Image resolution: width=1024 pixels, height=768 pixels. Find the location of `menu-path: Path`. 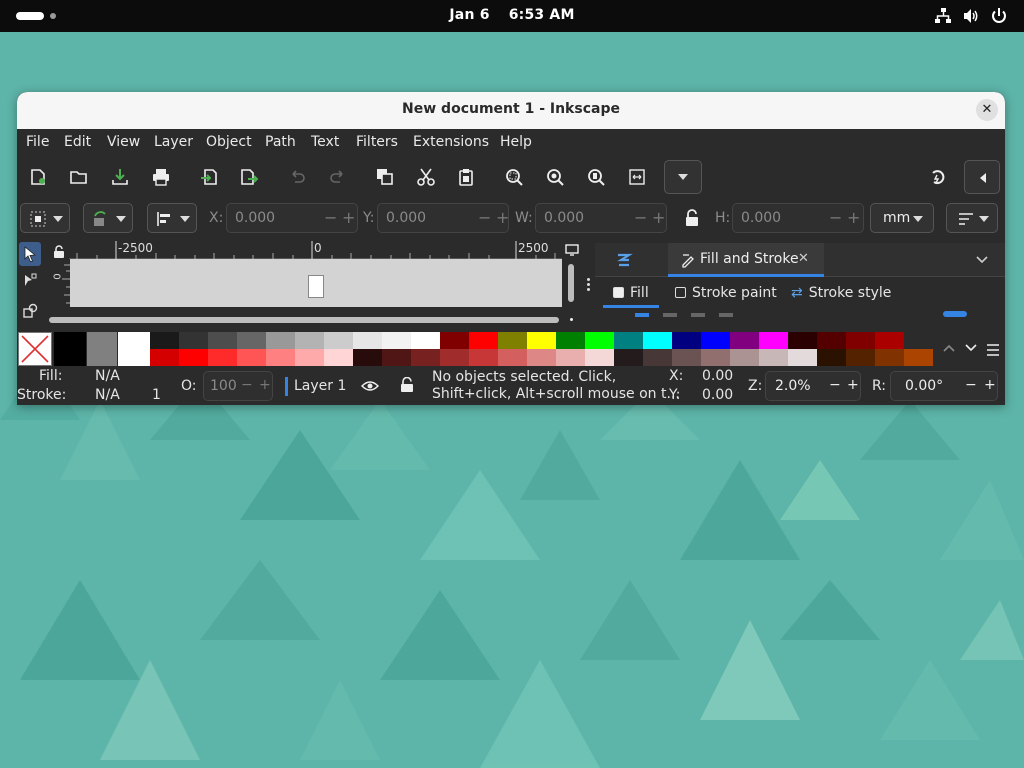

menu-path: Path is located at coordinates (280, 142).